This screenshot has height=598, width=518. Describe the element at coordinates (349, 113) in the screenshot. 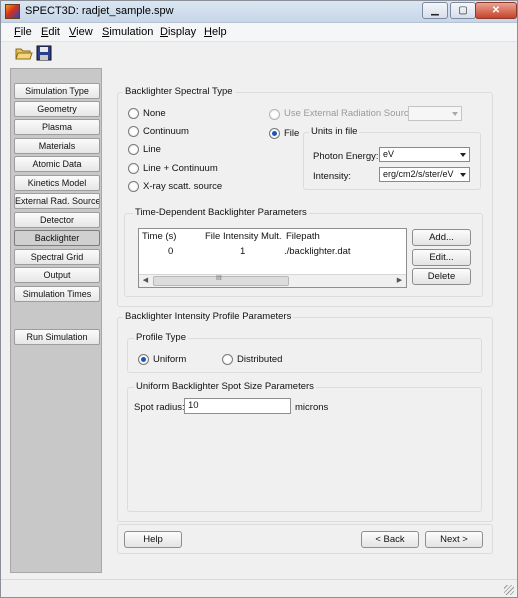

I see `use-external-label: Use External Radiation Source` at that location.